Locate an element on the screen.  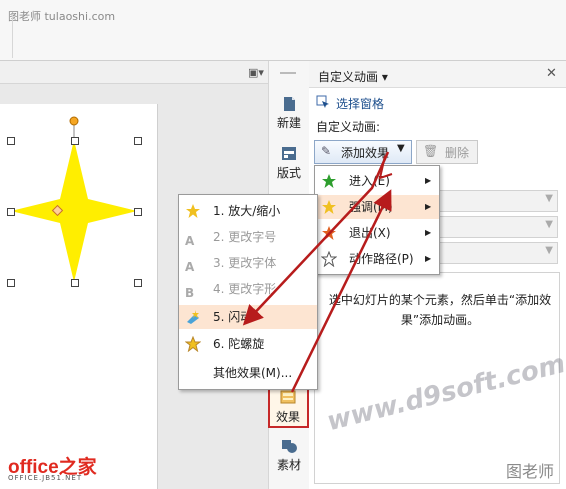
tulaoshi-logo: 图老师 is located at coordinates (530, 471).